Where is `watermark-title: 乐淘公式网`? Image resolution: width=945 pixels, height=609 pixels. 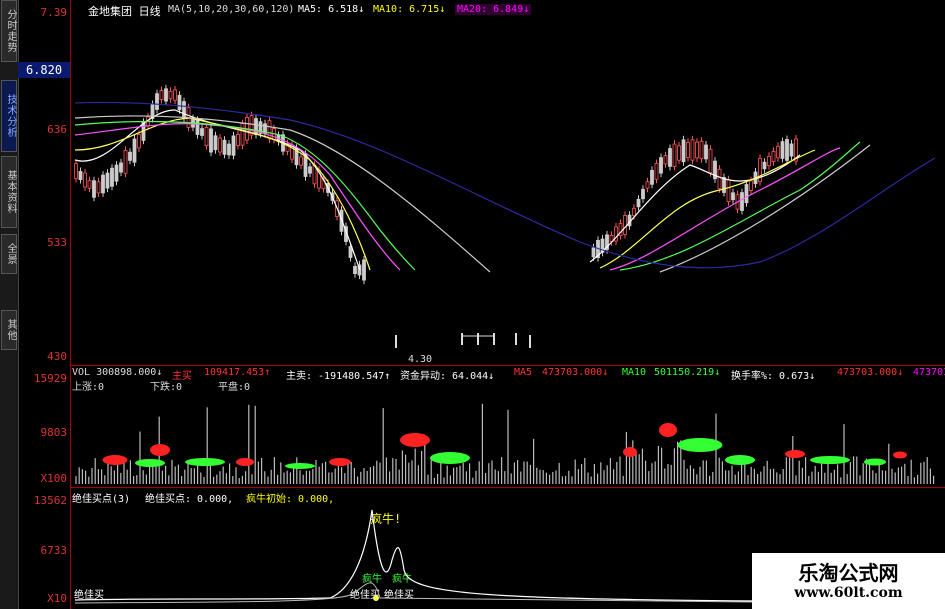 watermark-title: 乐淘公式网 is located at coordinates (848, 573).